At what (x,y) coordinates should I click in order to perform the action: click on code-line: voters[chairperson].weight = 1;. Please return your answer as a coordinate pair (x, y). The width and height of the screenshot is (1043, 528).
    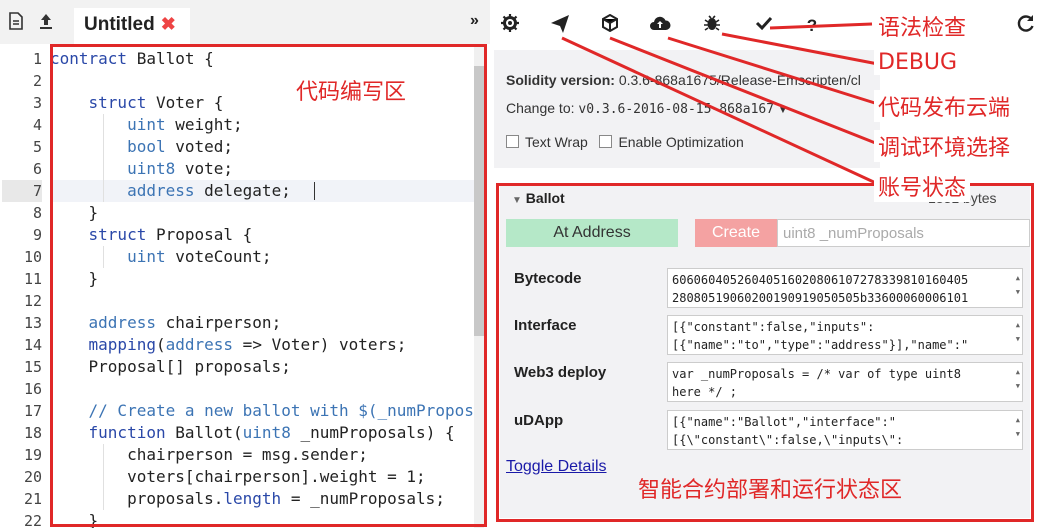
    Looking at the image, I should click on (238, 476).